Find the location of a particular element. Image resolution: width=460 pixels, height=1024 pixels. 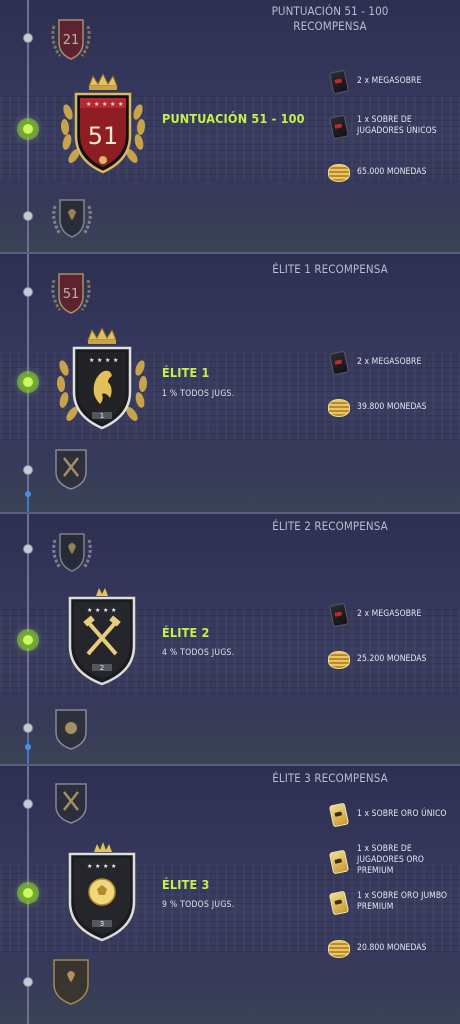

rank-badge-elite-3: ★ ★ ★ ★ 3 is located at coordinates (102, 892).